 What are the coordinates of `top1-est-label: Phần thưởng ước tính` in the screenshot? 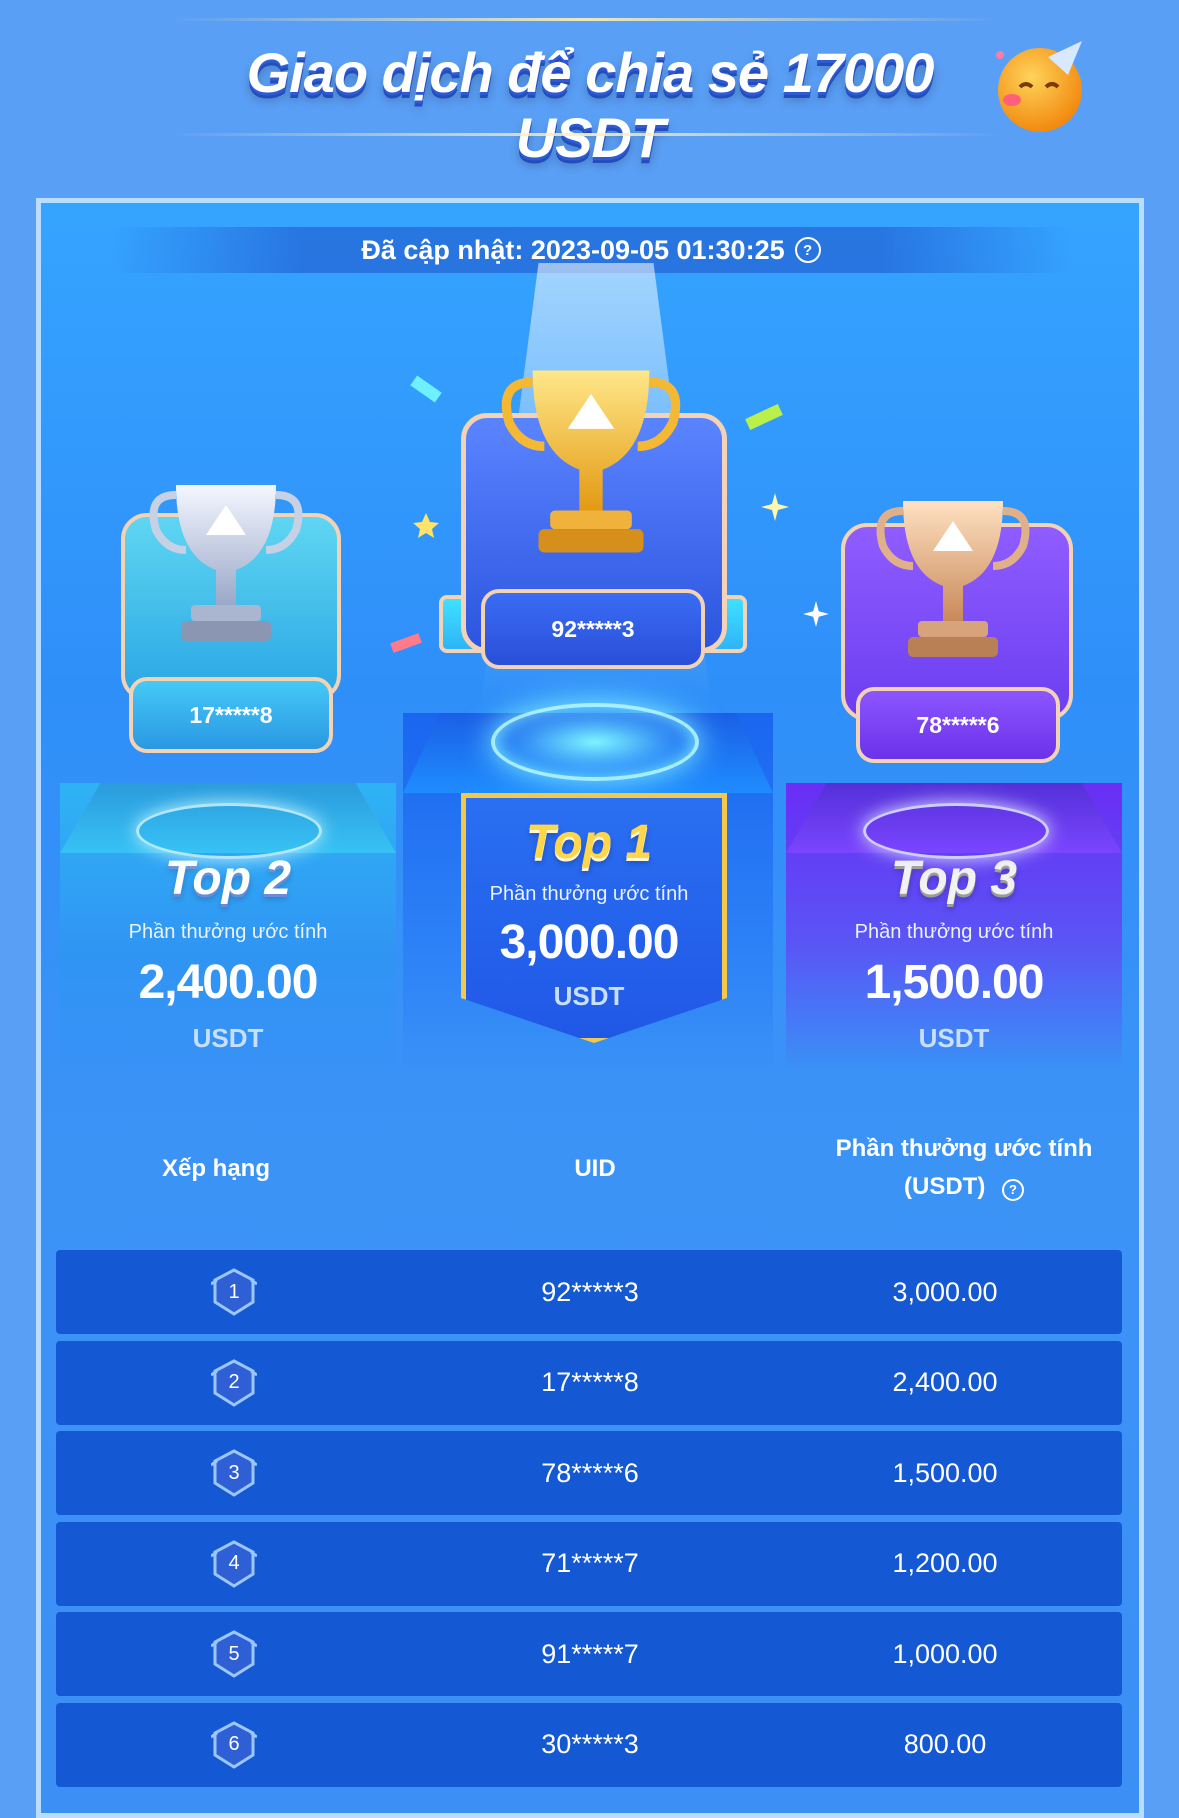 It's located at (589, 894).